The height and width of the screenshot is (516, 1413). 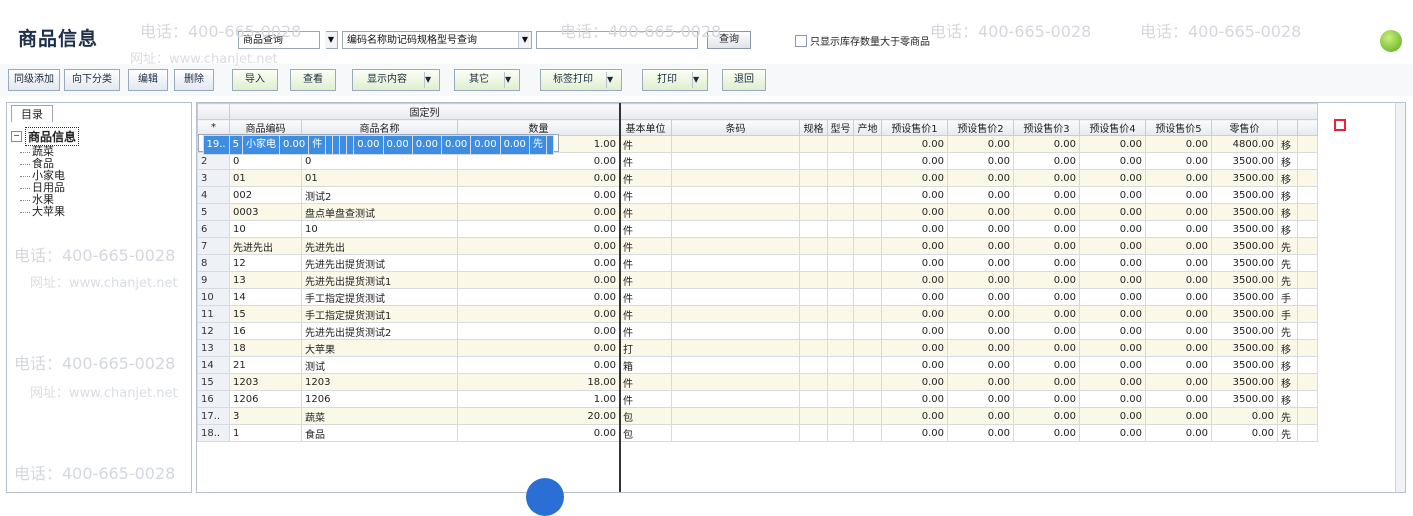 I want to click on product-code-cell: 002, so click(x=265, y=195).